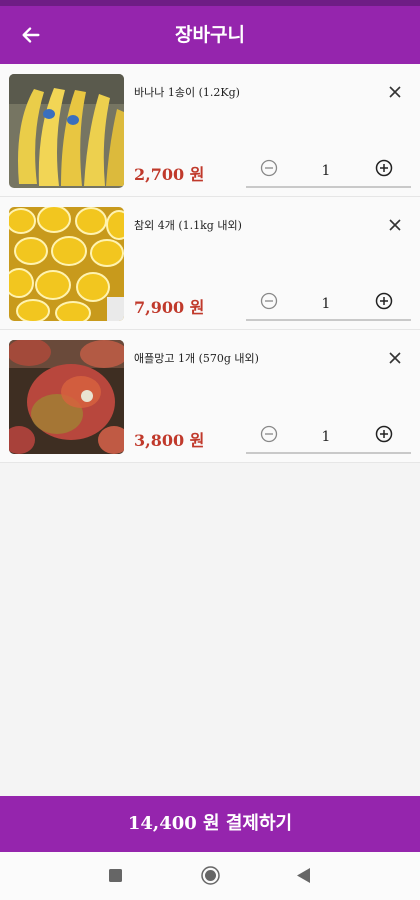 This screenshot has height=900, width=420. Describe the element at coordinates (66, 131) in the screenshot. I see `product-image-banana` at that location.